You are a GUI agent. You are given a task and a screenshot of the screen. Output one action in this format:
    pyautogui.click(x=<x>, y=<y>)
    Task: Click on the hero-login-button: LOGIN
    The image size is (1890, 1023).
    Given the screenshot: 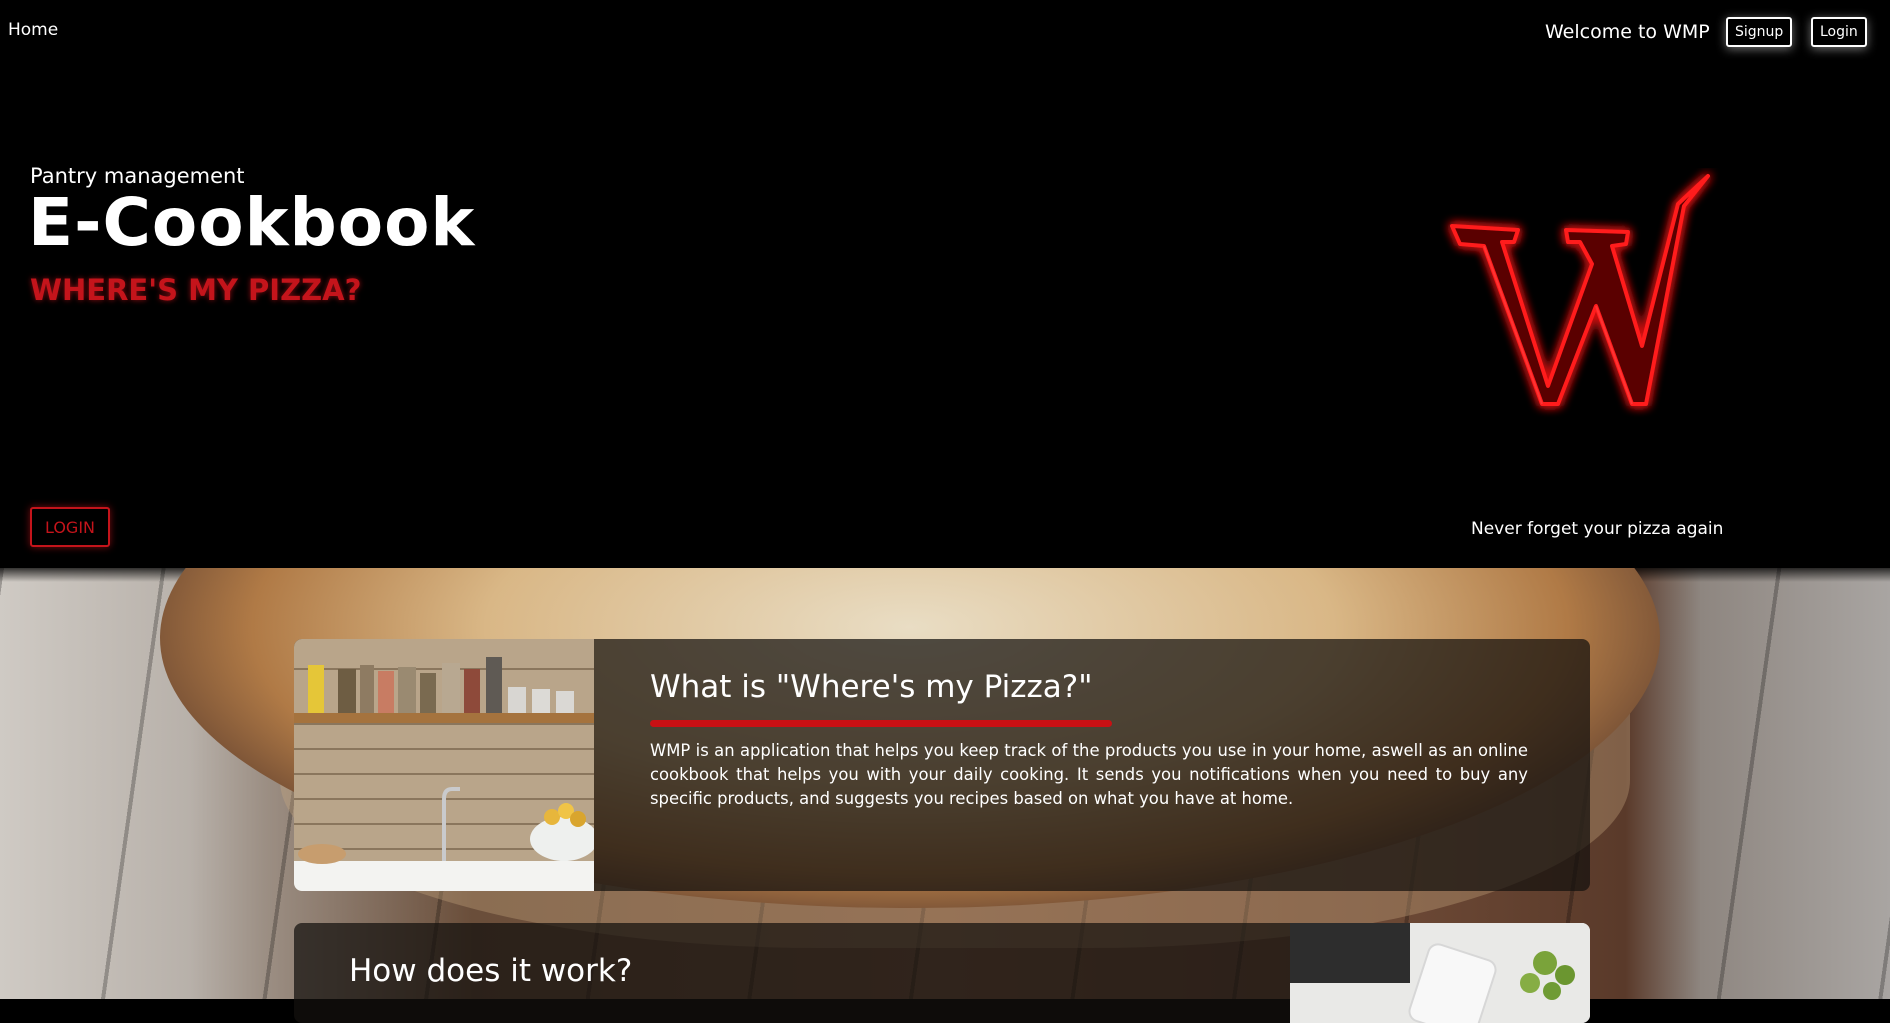 What is the action you would take?
    pyautogui.click(x=70, y=527)
    